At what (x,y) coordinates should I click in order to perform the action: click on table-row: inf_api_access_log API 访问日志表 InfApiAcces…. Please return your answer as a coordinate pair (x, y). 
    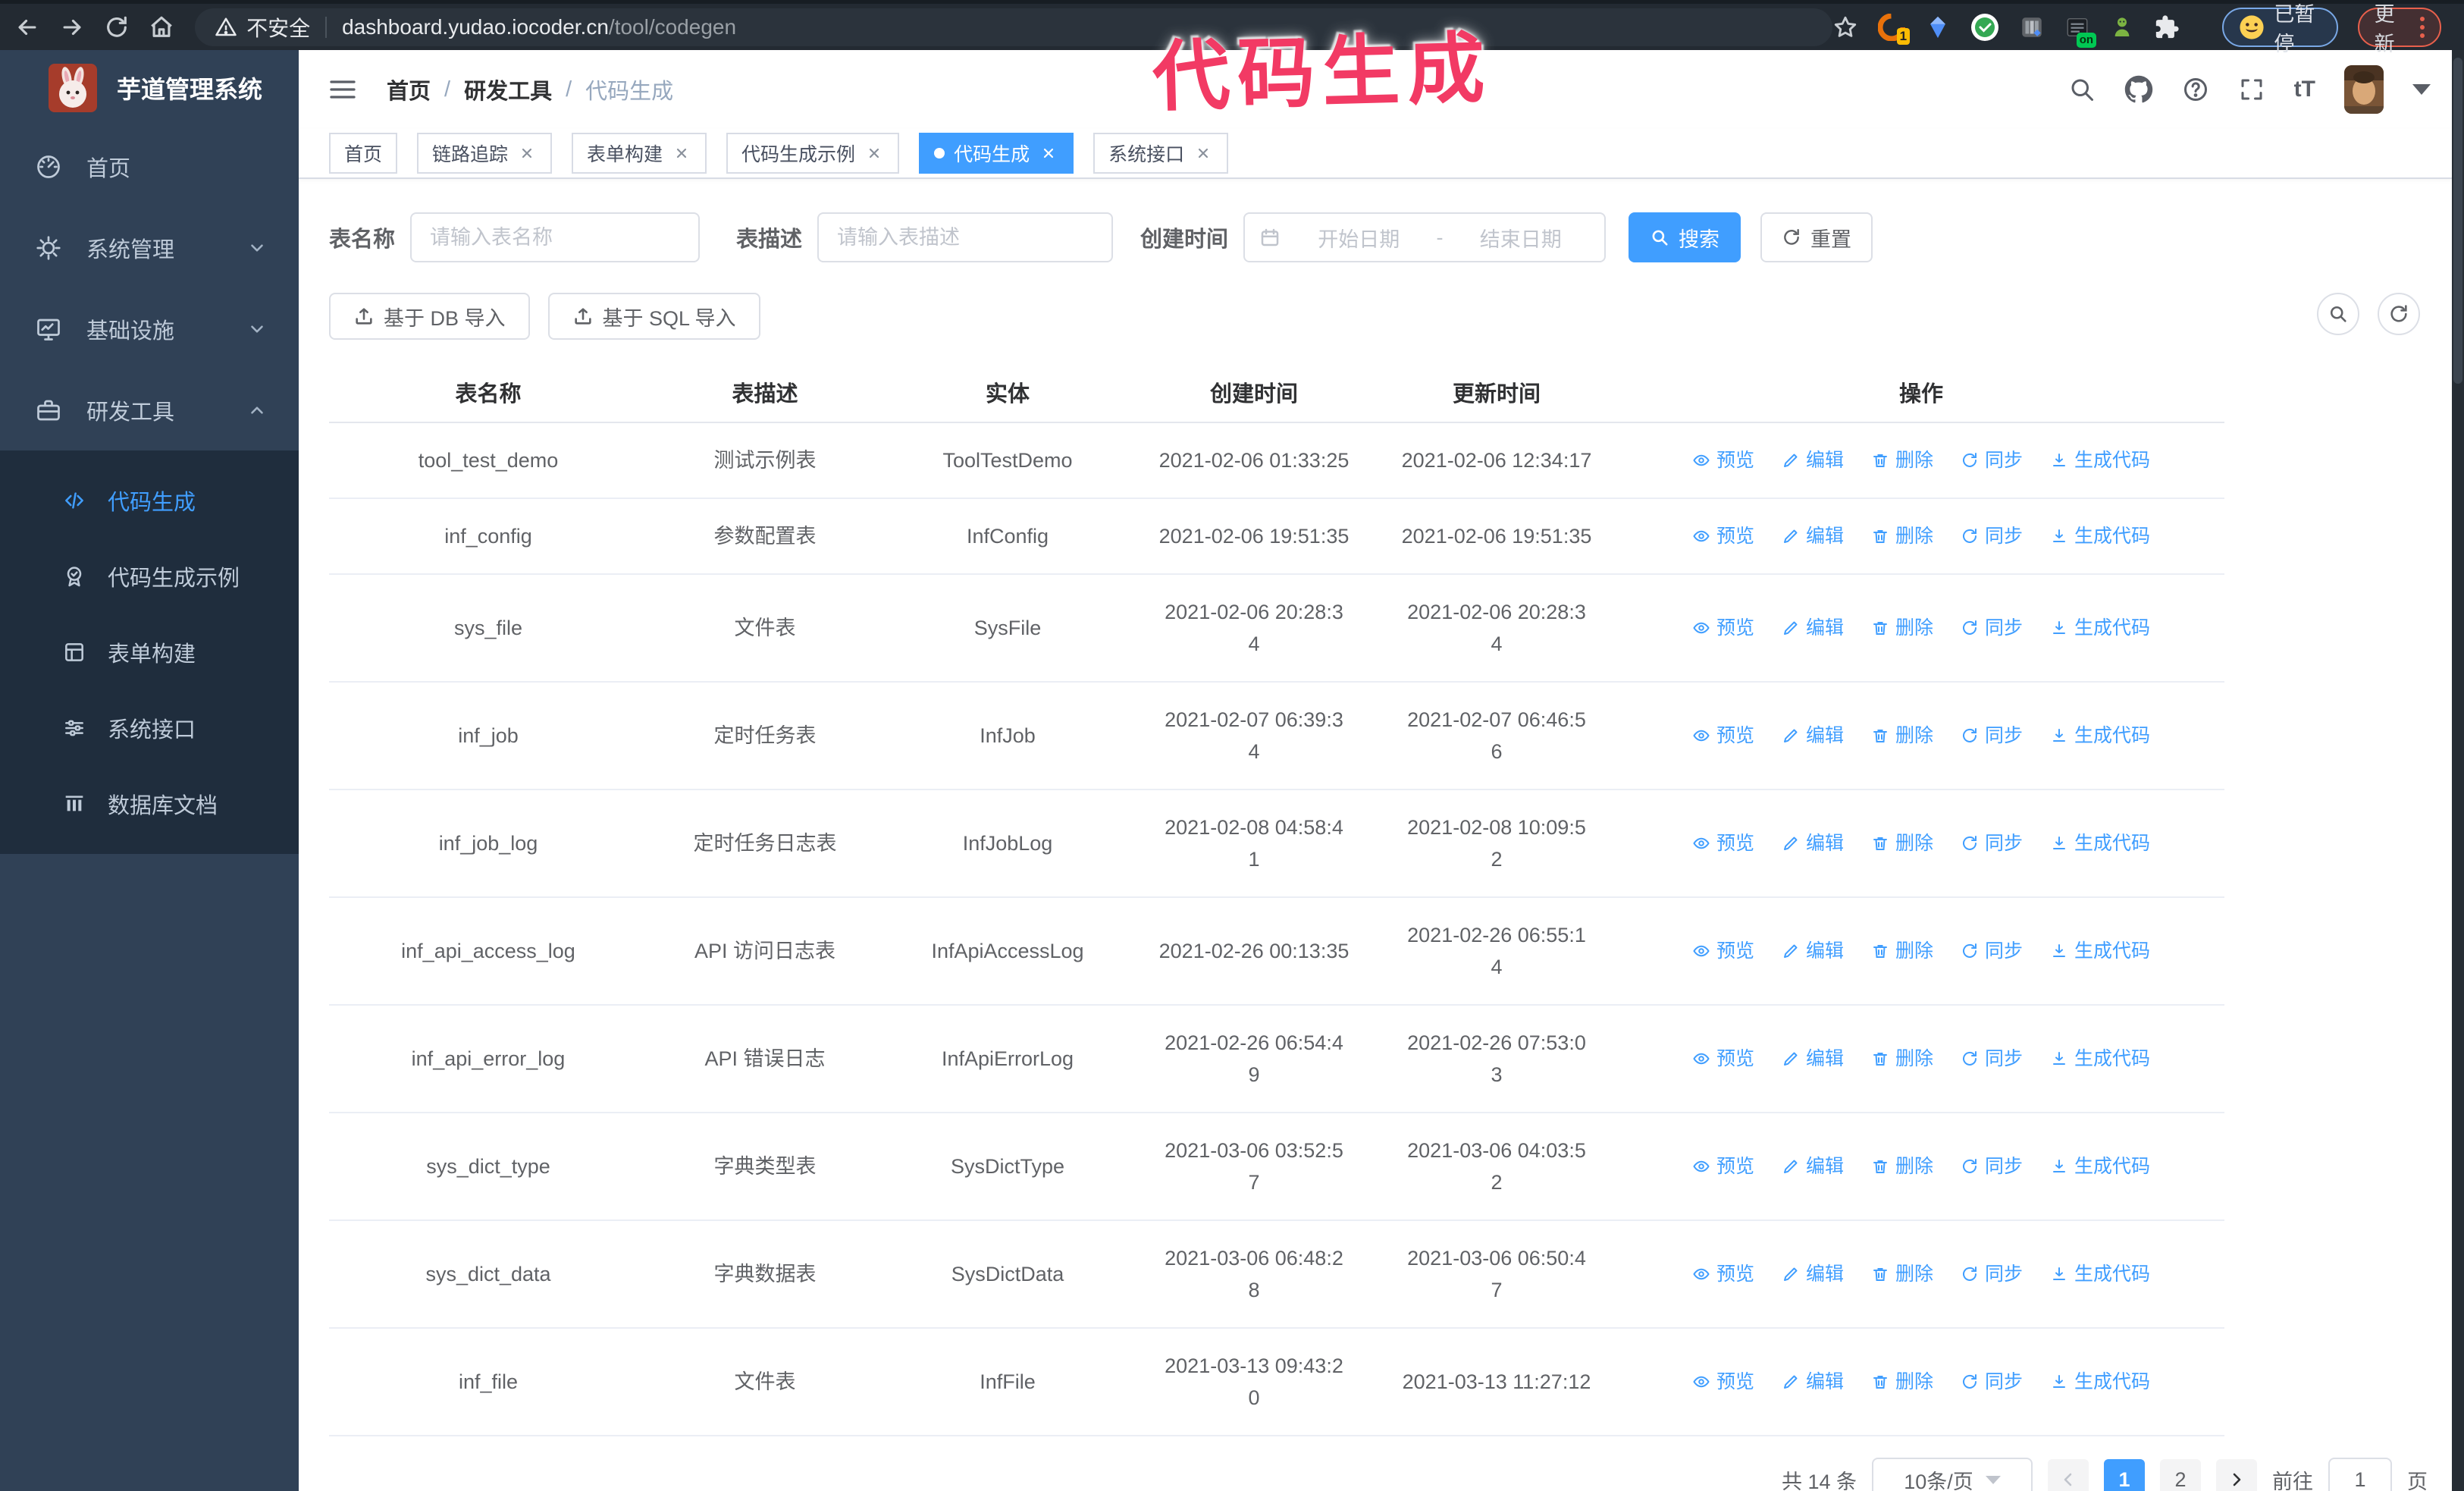
    Looking at the image, I should click on (1276, 951).